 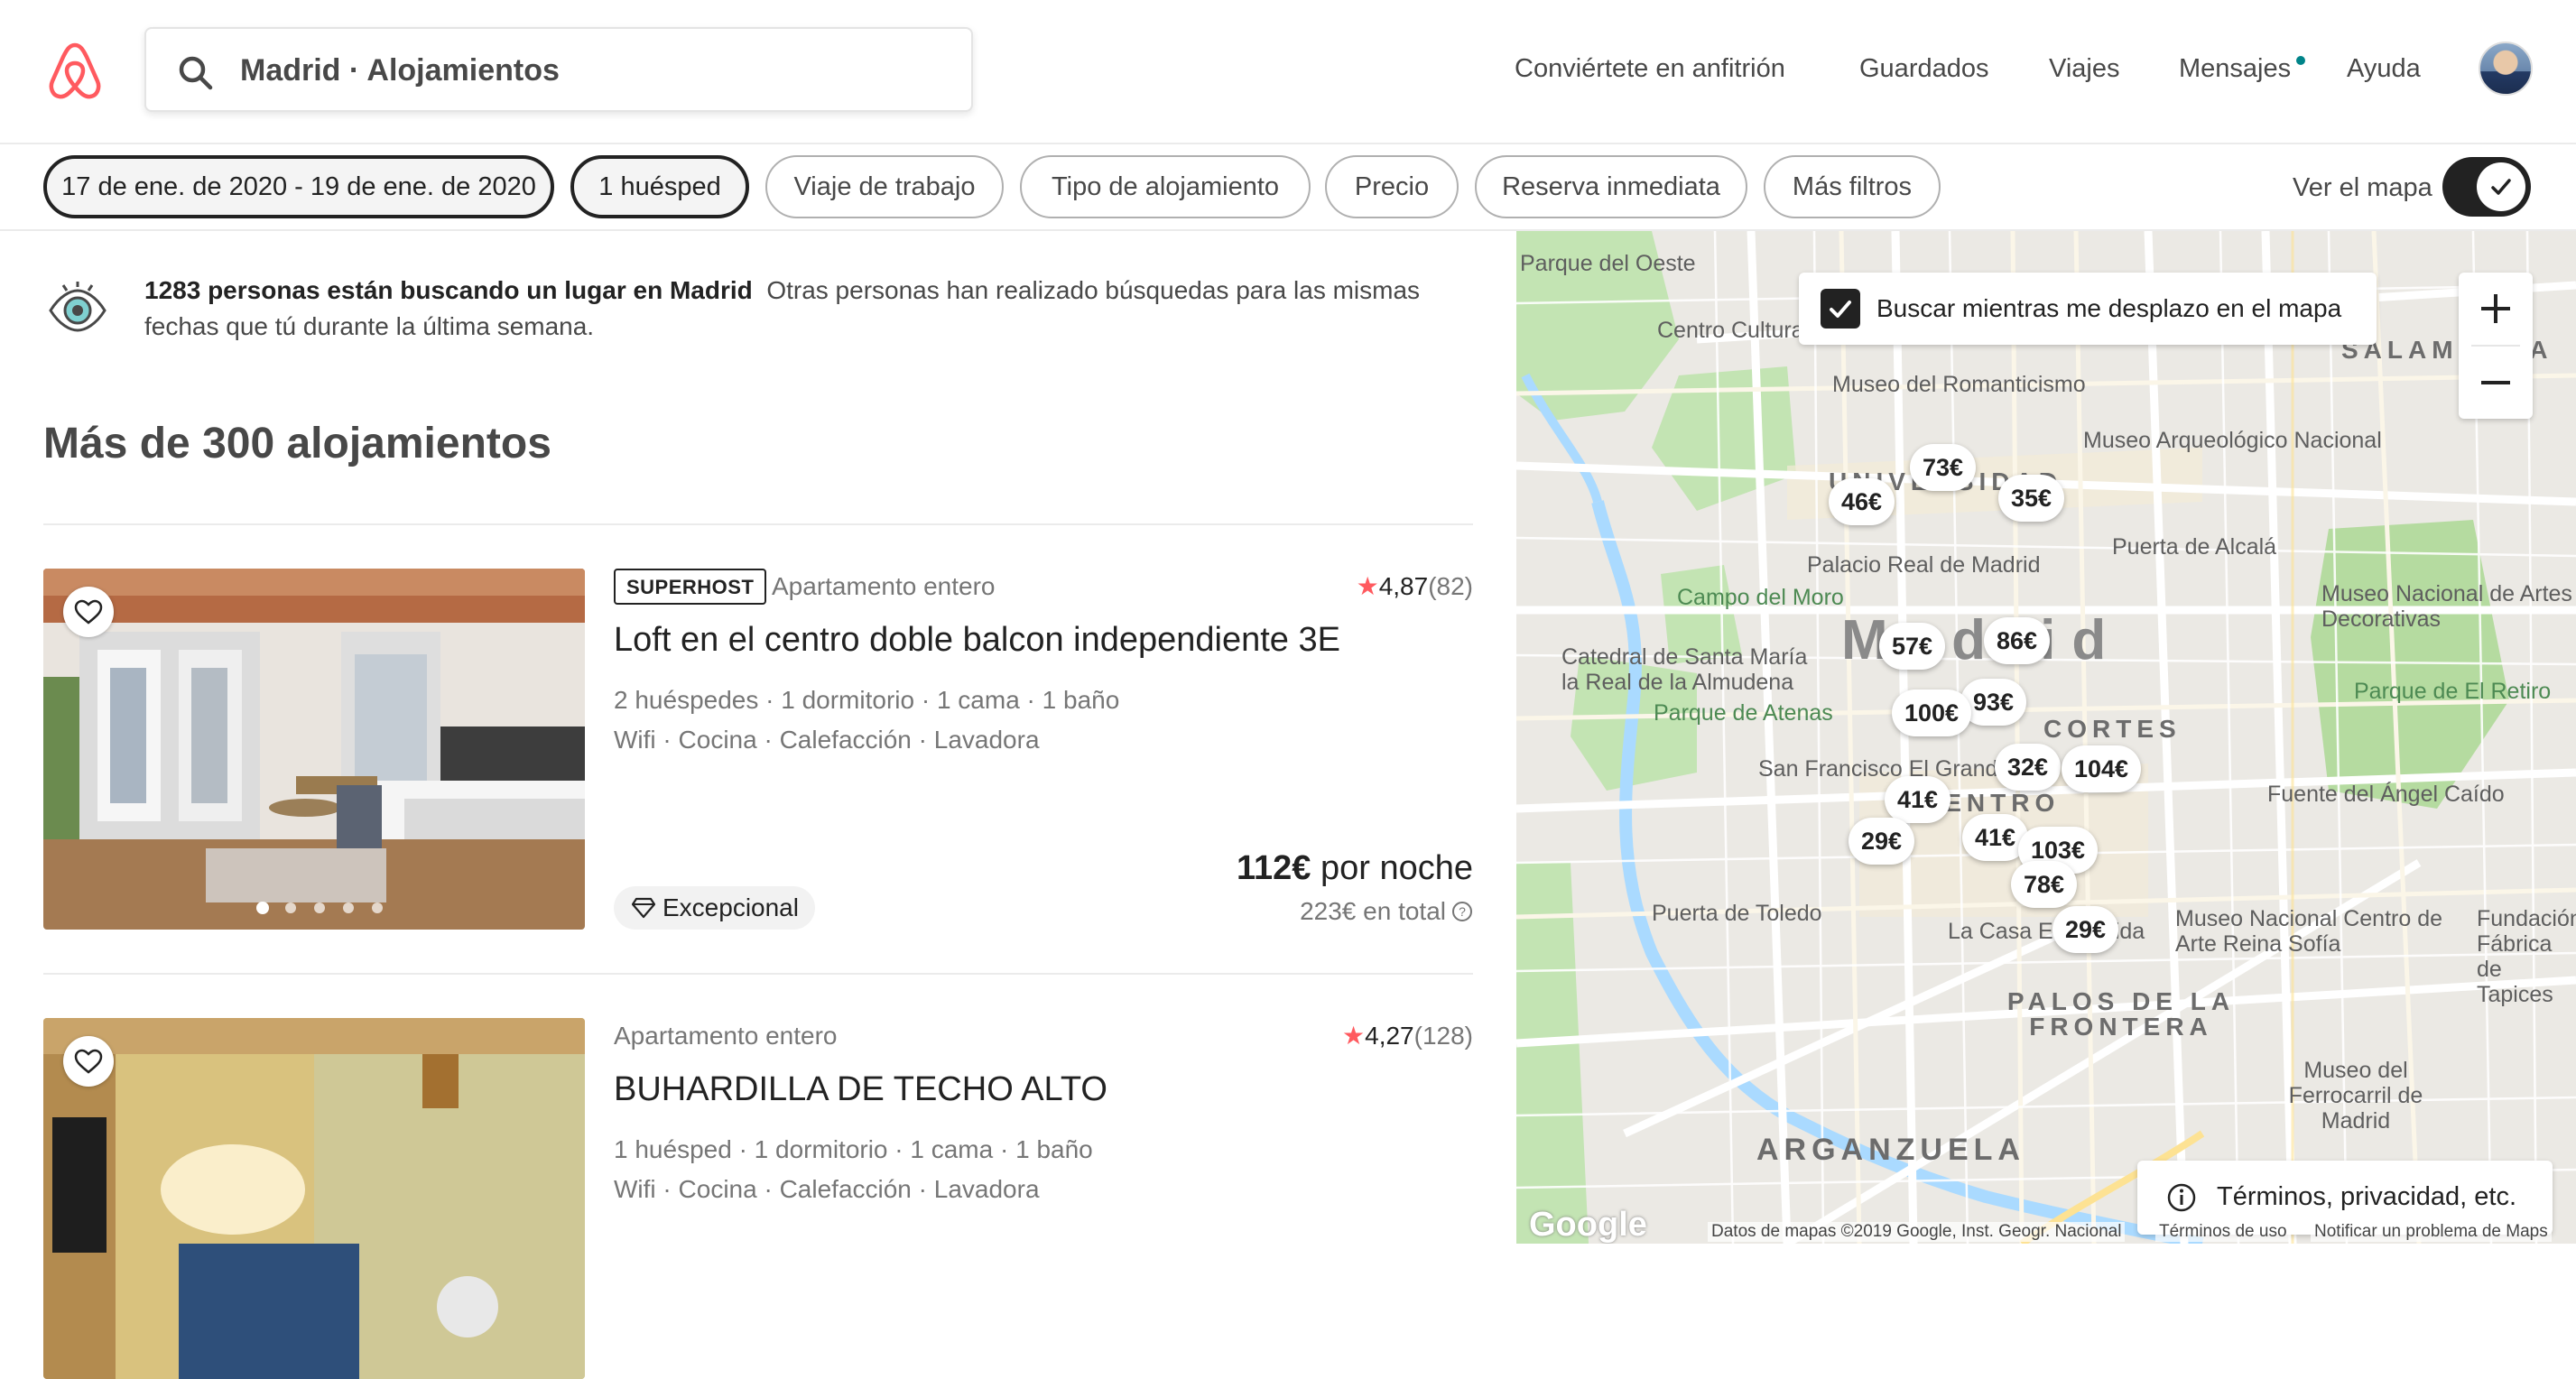 What do you see at coordinates (1912, 646) in the screenshot?
I see `price-pin: 57€` at bounding box center [1912, 646].